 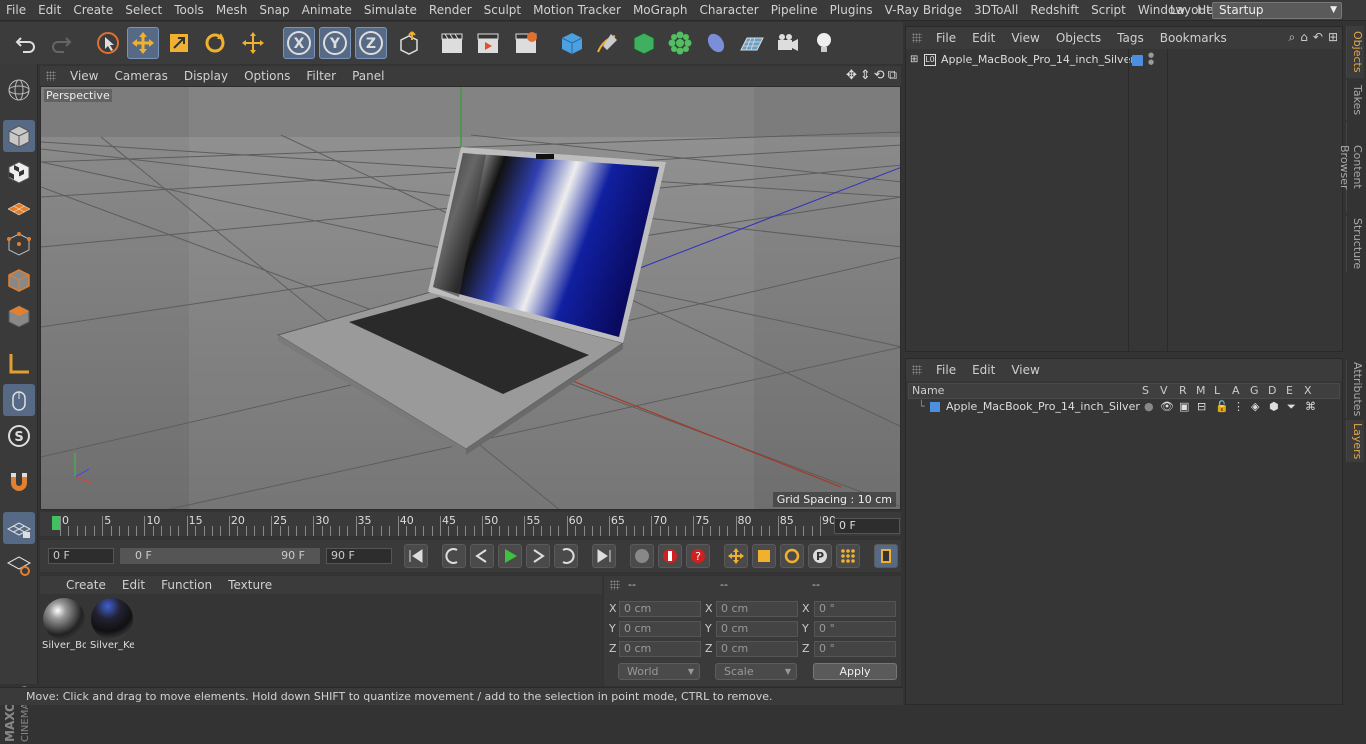 What do you see at coordinates (644, 43) in the screenshot?
I see `subdivision-button` at bounding box center [644, 43].